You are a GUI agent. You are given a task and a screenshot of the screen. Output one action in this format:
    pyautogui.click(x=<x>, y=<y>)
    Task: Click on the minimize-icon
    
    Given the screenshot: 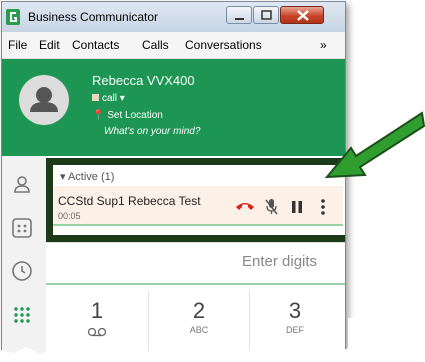 What is the action you would take?
    pyautogui.click(x=239, y=19)
    